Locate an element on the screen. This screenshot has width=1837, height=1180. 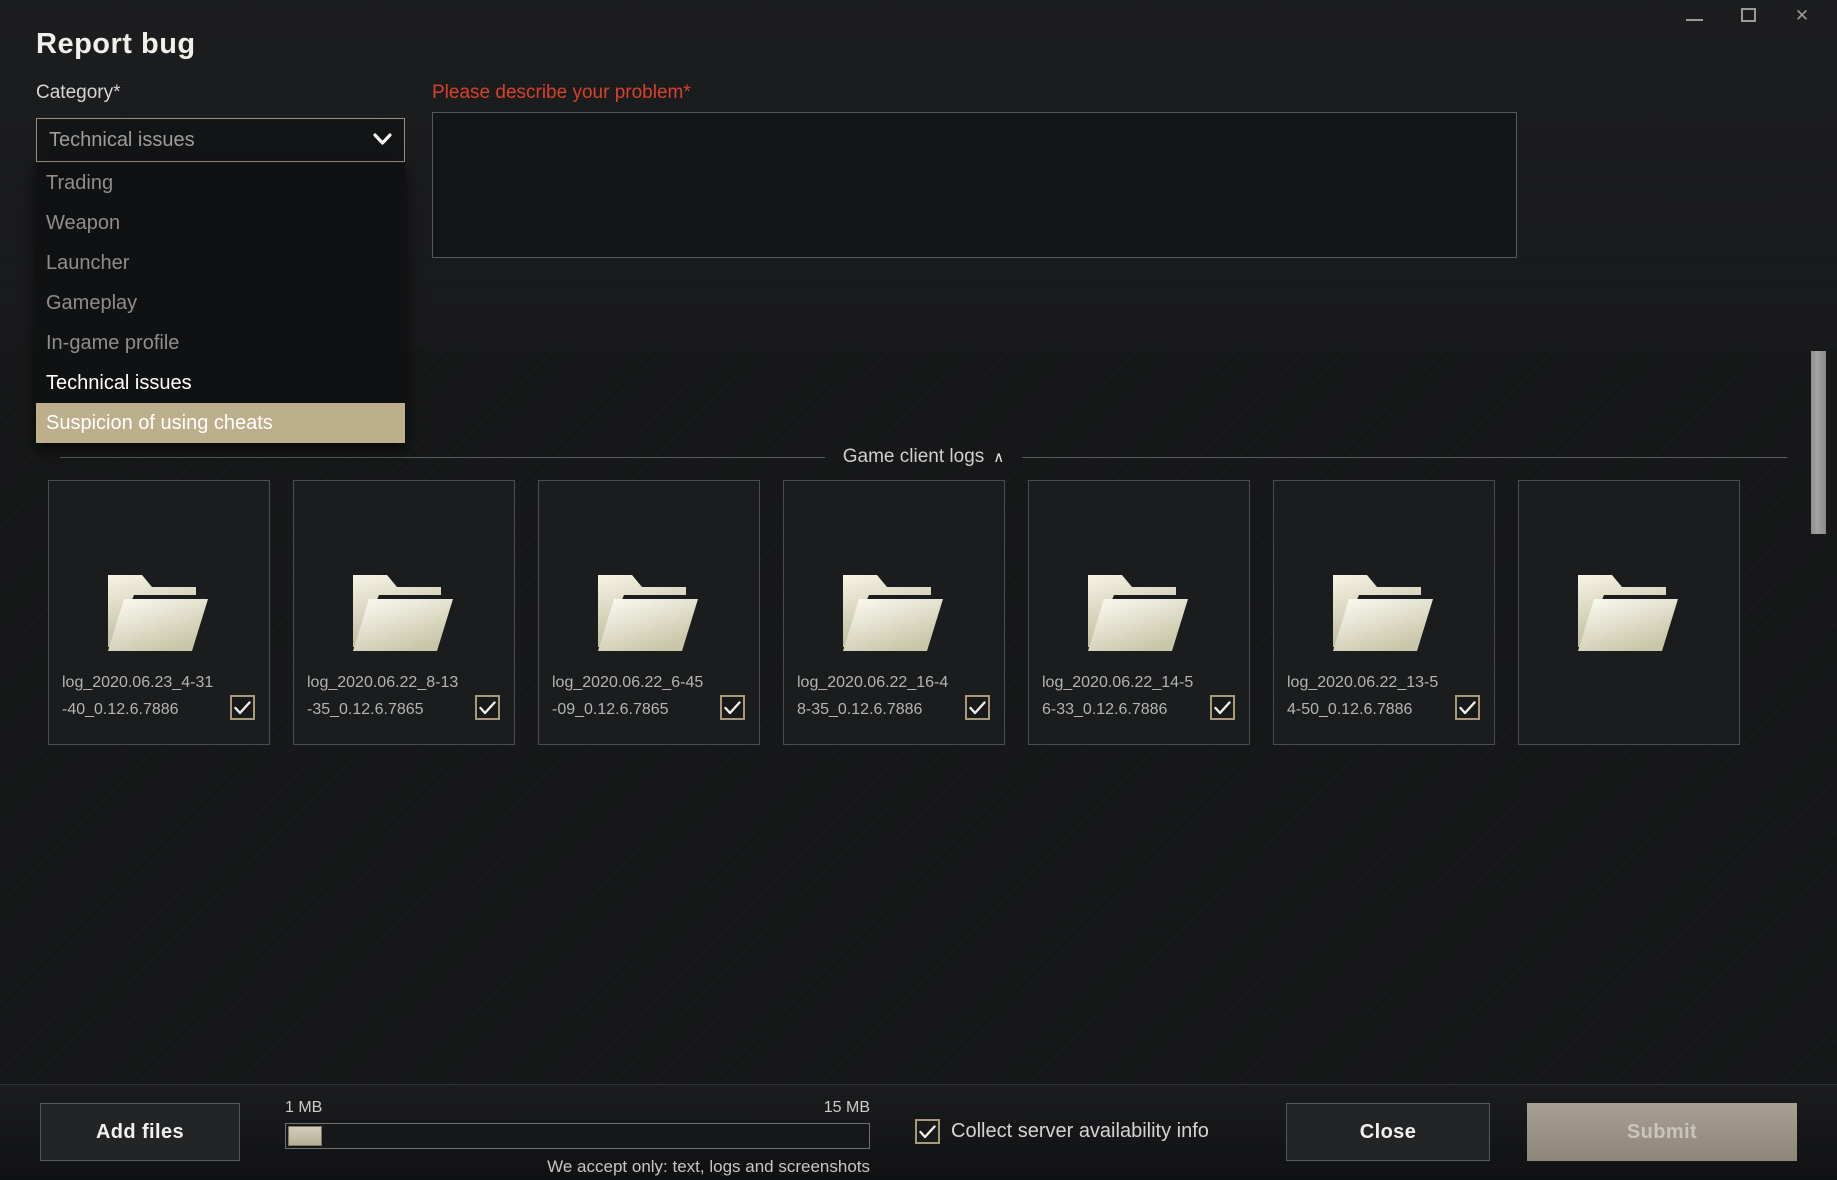
log-file-card: log_2020.06.22_8-13-35_0.12.6.7865 is located at coordinates (404, 612).